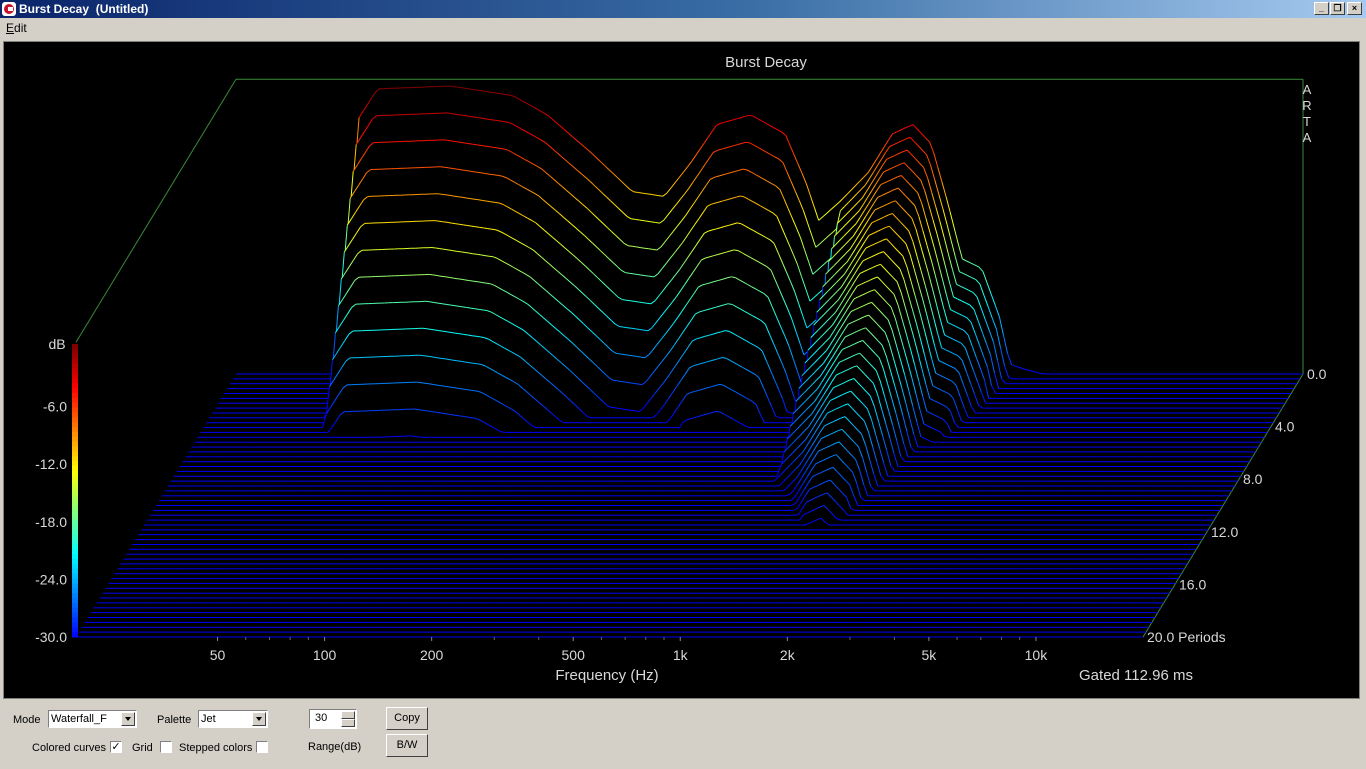  I want to click on frame-left-top-diagonal, so click(156, 210).